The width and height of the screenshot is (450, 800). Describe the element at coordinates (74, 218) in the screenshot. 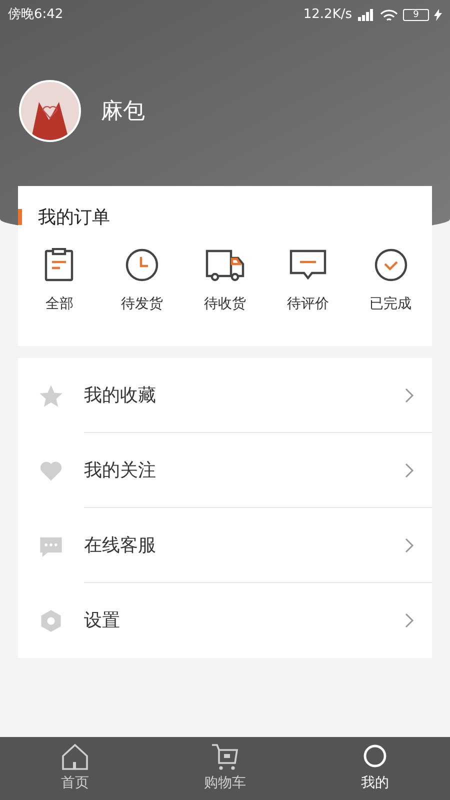

I see `orders-title: 我的订单` at that location.